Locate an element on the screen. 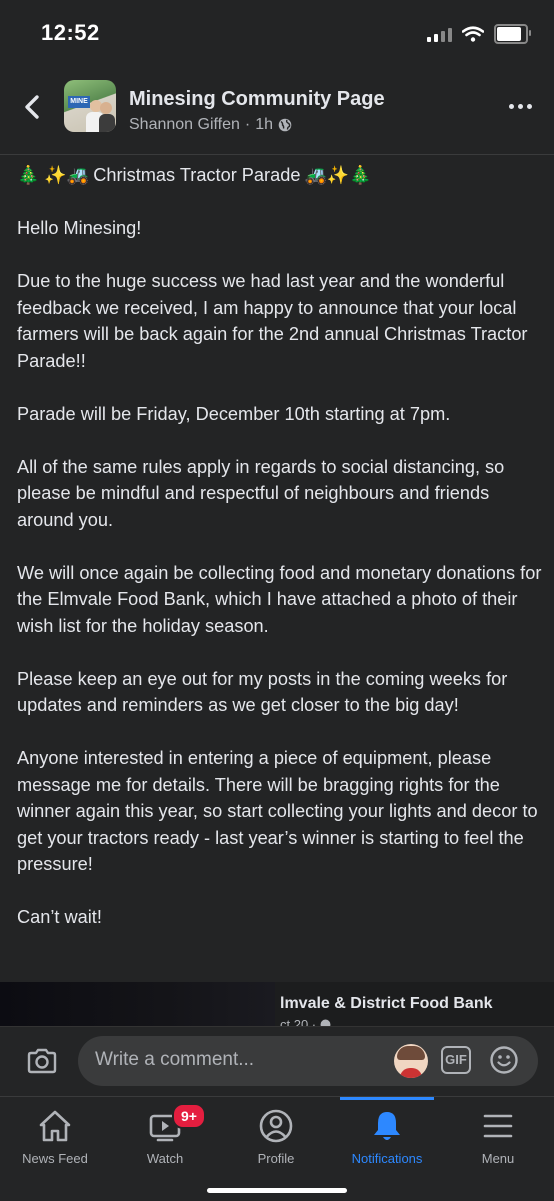 This screenshot has height=1201, width=554. title-trail-emojis: 🚜✨🎄 is located at coordinates (338, 175).